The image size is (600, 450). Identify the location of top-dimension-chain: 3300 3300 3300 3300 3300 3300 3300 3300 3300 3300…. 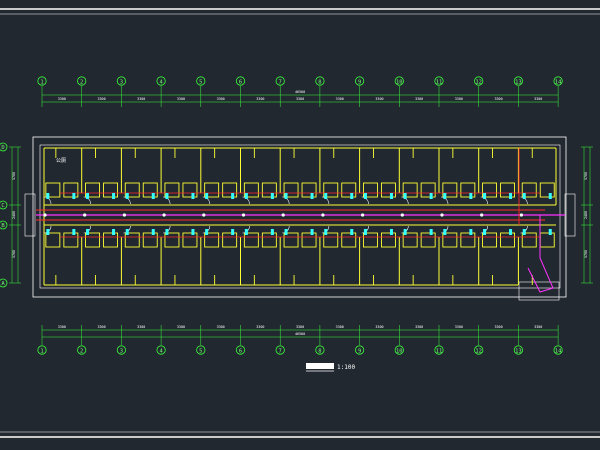
(300, 96).